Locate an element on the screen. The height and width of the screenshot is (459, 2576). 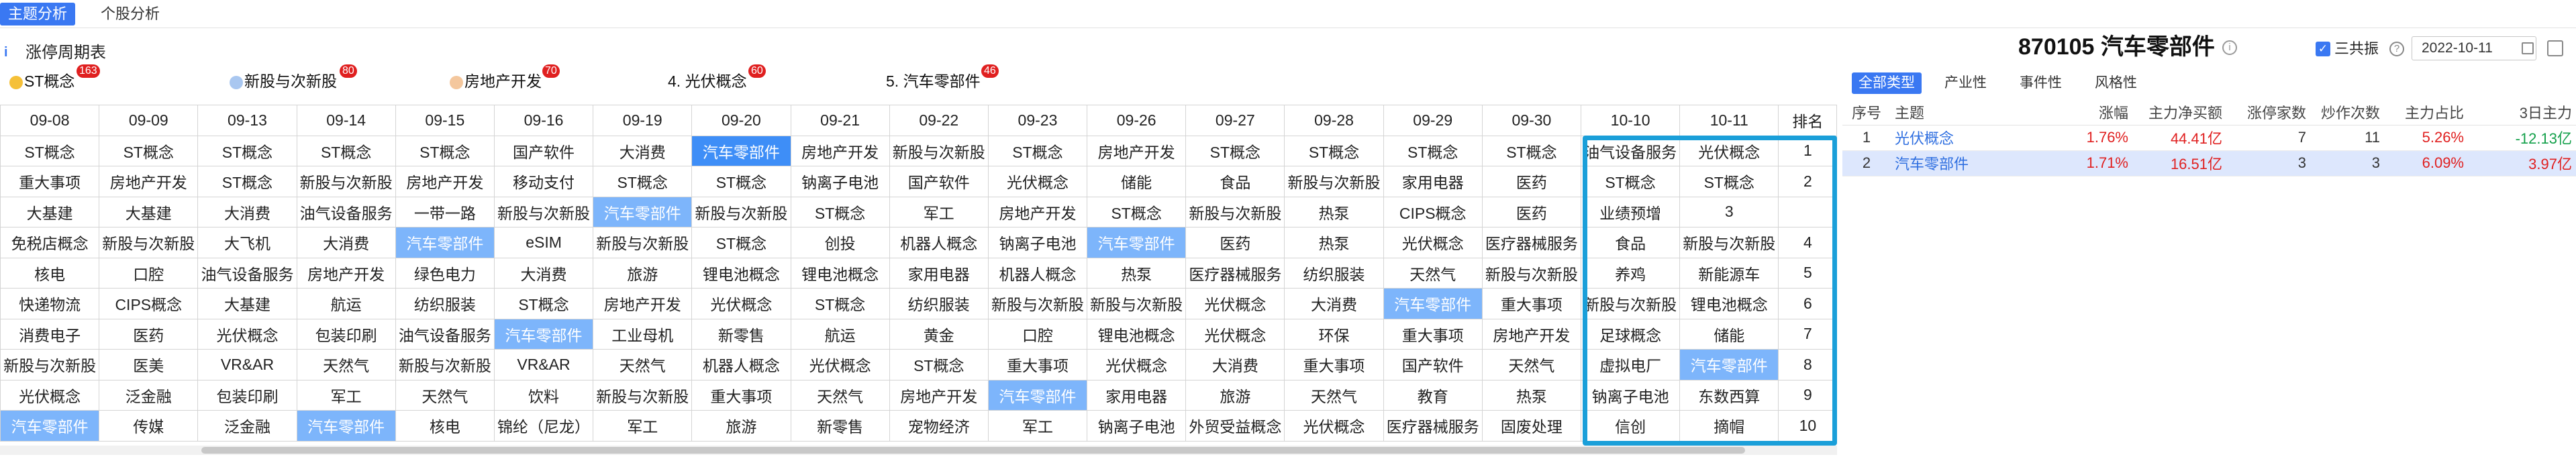
theme-cell: 教育 is located at coordinates (1433, 395).